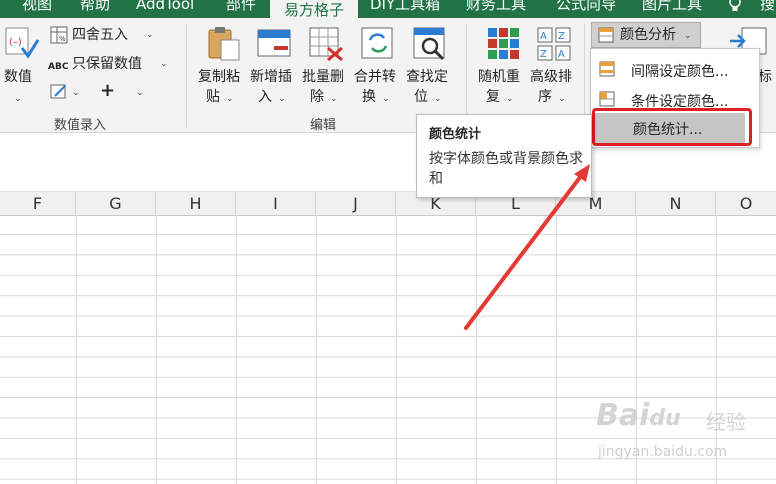 The width and height of the screenshot is (776, 484). Describe the element at coordinates (726, 422) in the screenshot. I see `watermark-text: 经验` at that location.